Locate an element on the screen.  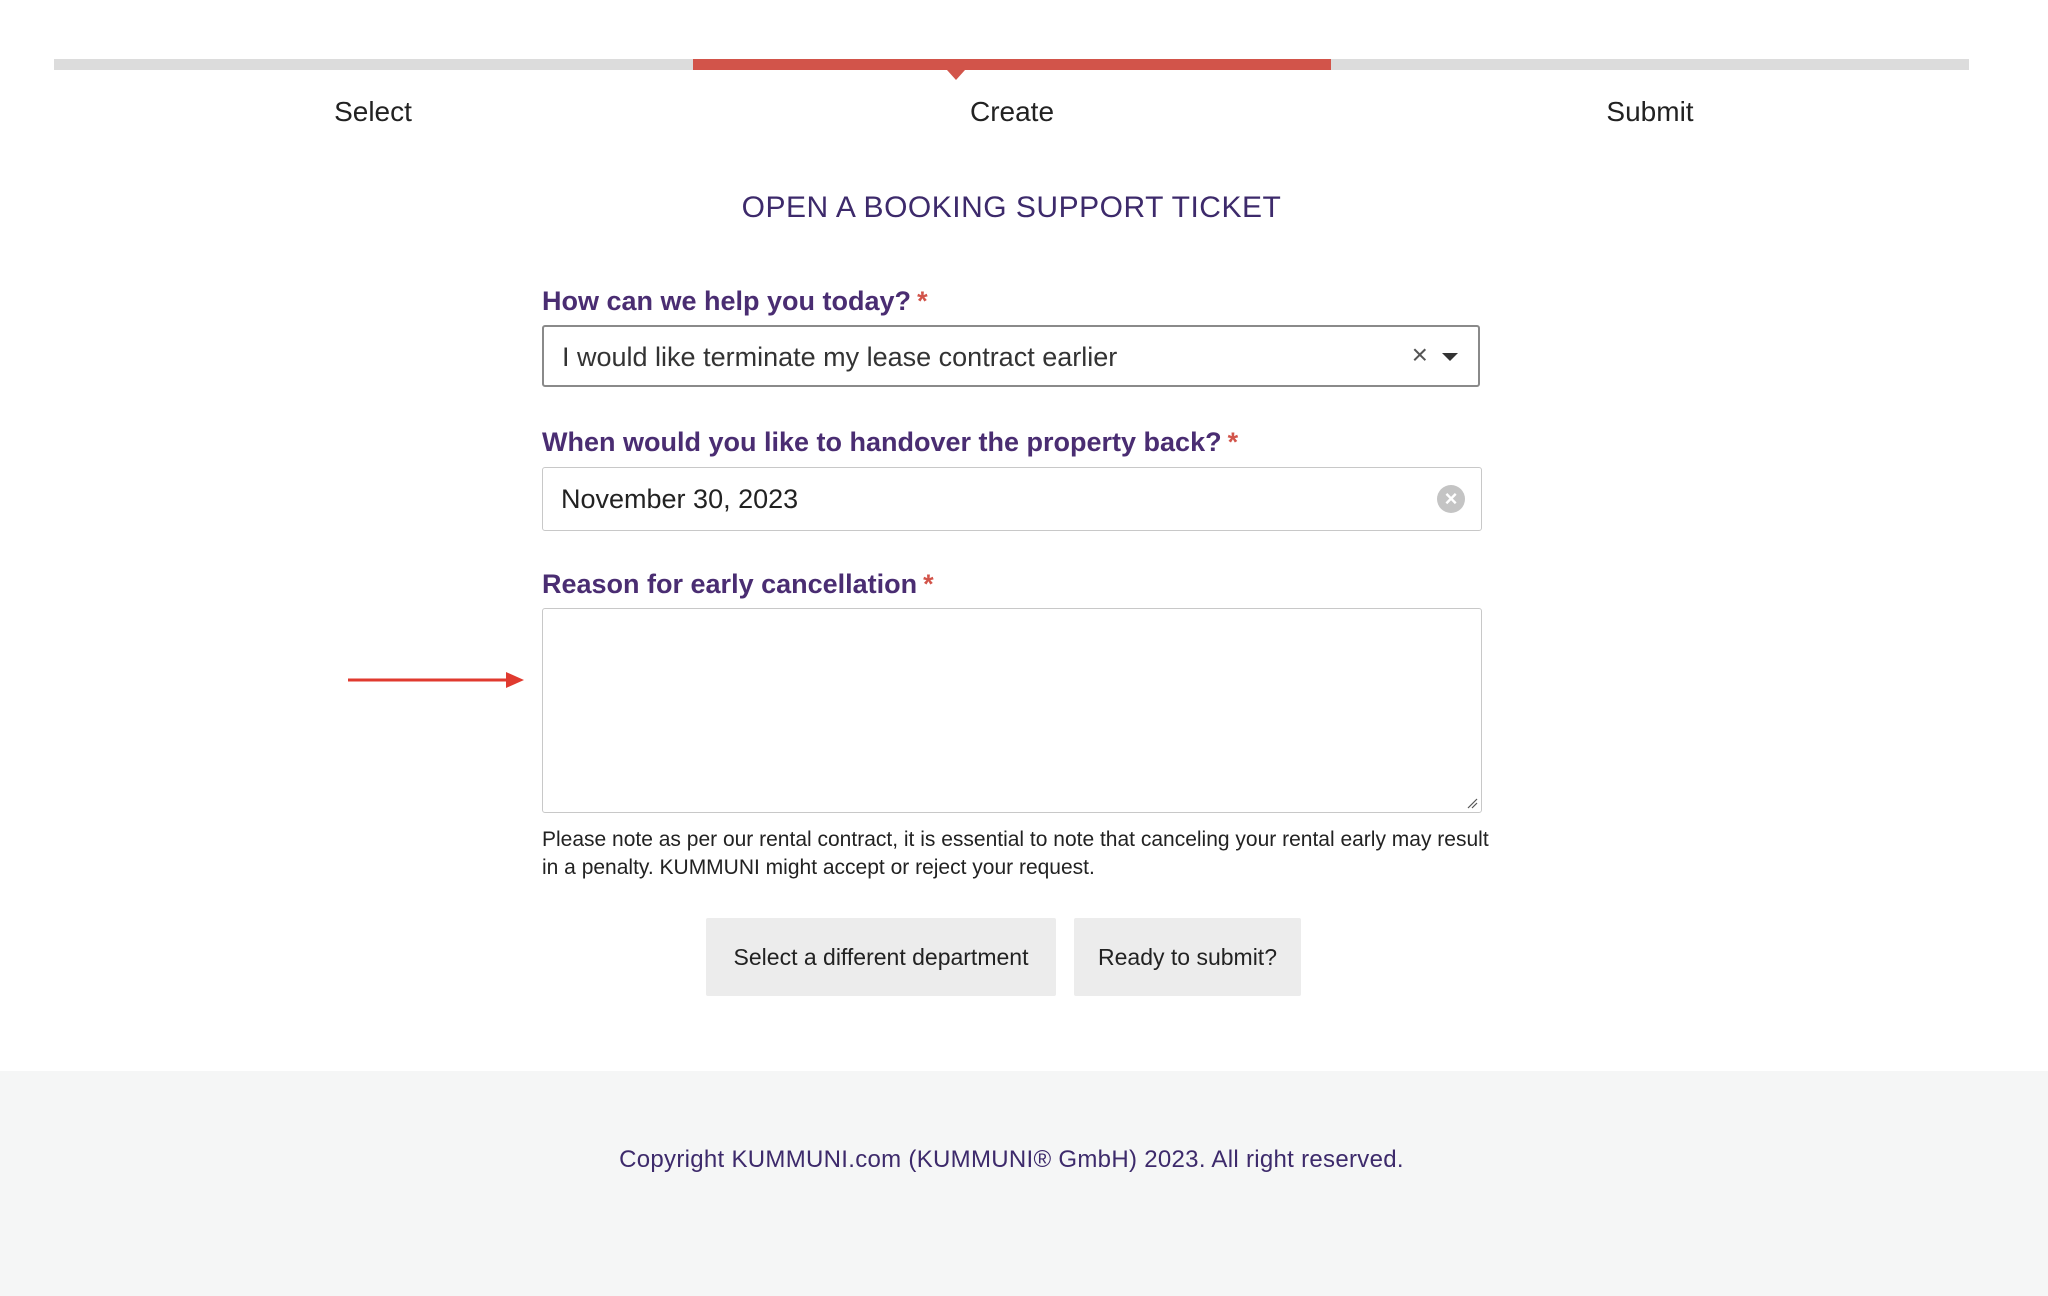
arrow-pointer-icon is located at coordinates (436, 680).